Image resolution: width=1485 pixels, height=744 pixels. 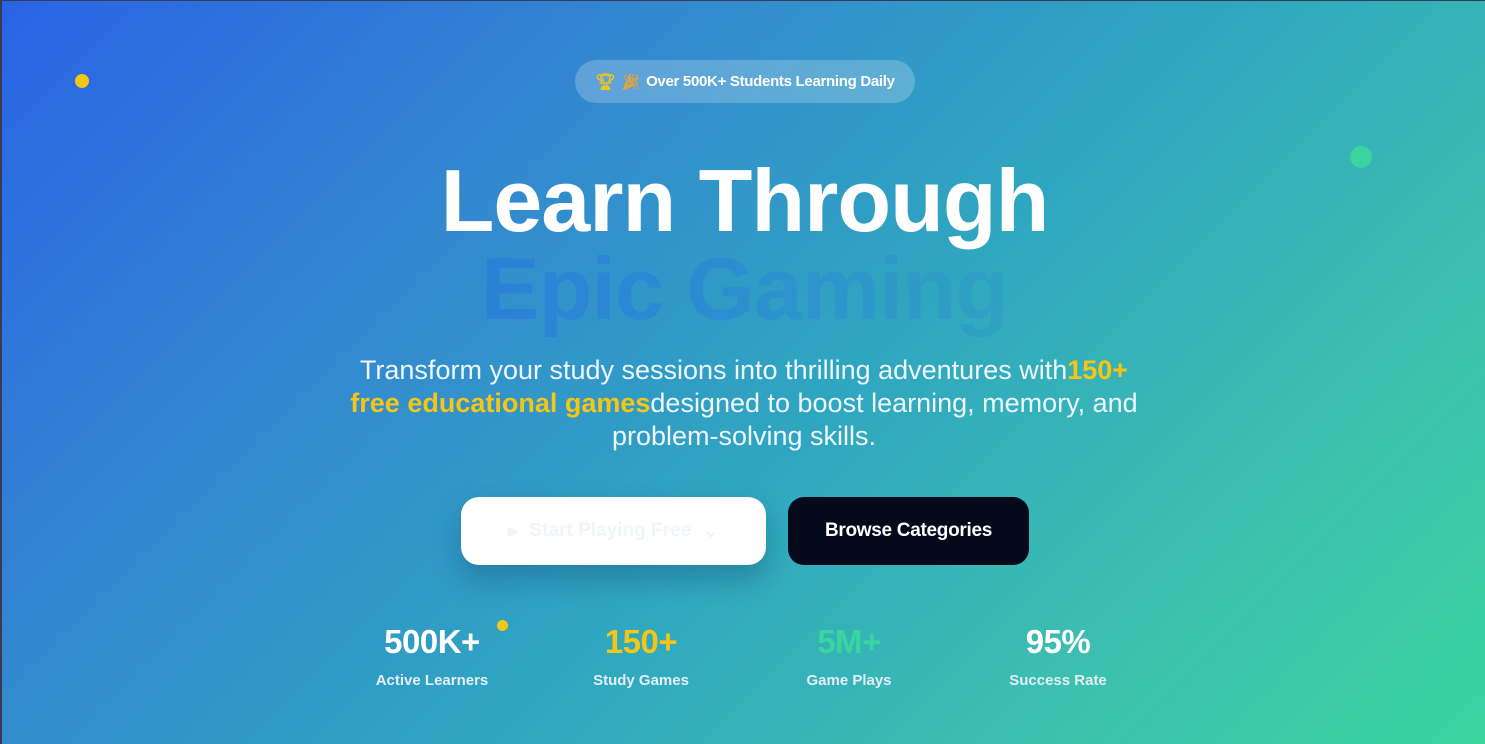 I want to click on hero-title-line1: Learn Through, so click(x=745, y=200).